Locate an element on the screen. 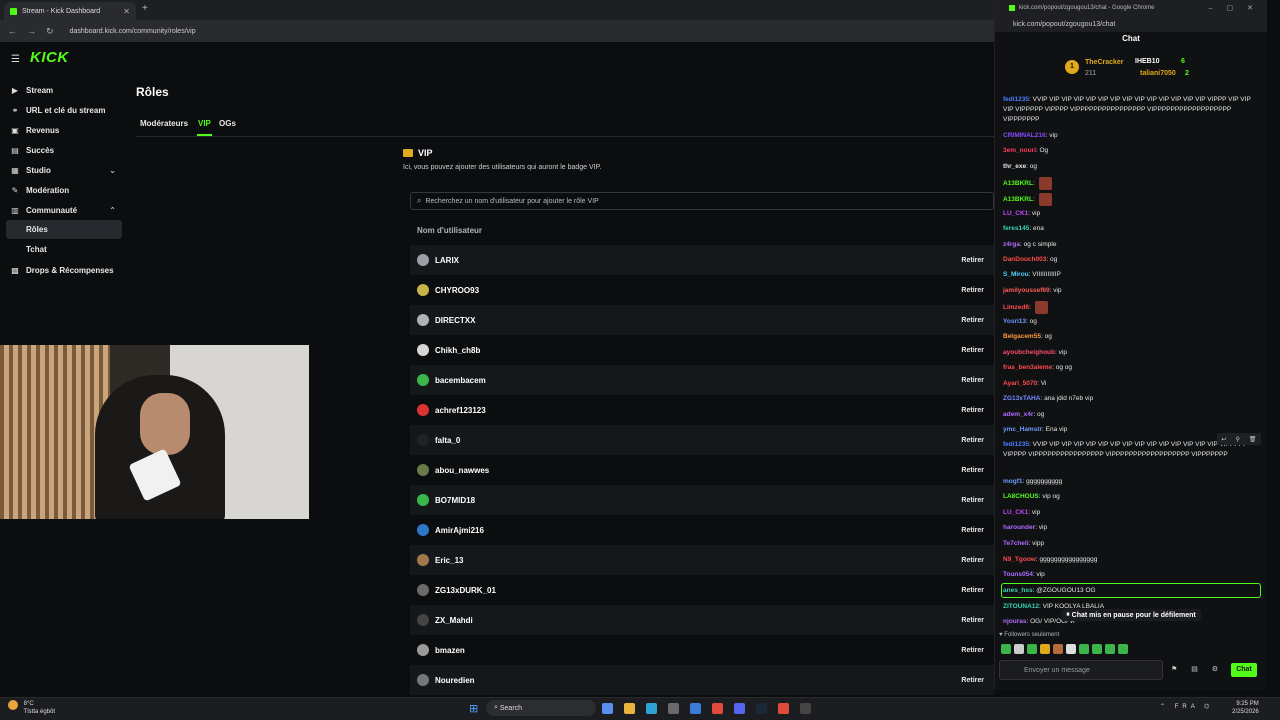 The height and width of the screenshot is (720, 1280). chat-message: adem_x4r: og is located at coordinates (1131, 415).